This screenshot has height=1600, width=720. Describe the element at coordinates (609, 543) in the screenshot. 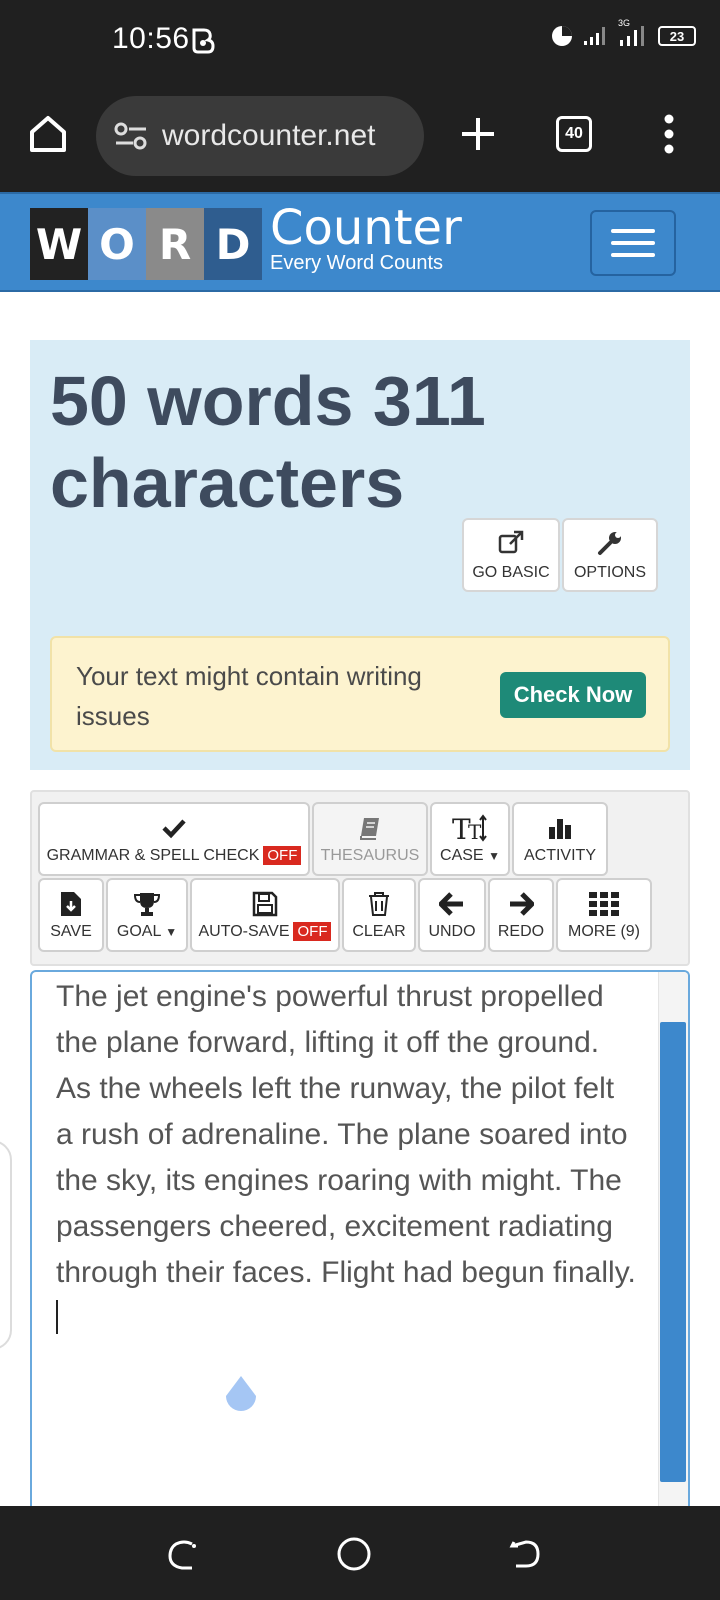

I see `wrench-icon` at that location.